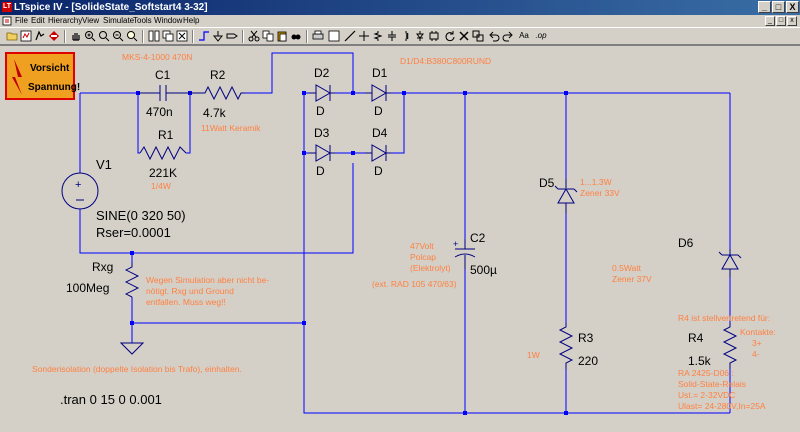  What do you see at coordinates (90, 36) in the screenshot?
I see `zoom-in-icon` at bounding box center [90, 36].